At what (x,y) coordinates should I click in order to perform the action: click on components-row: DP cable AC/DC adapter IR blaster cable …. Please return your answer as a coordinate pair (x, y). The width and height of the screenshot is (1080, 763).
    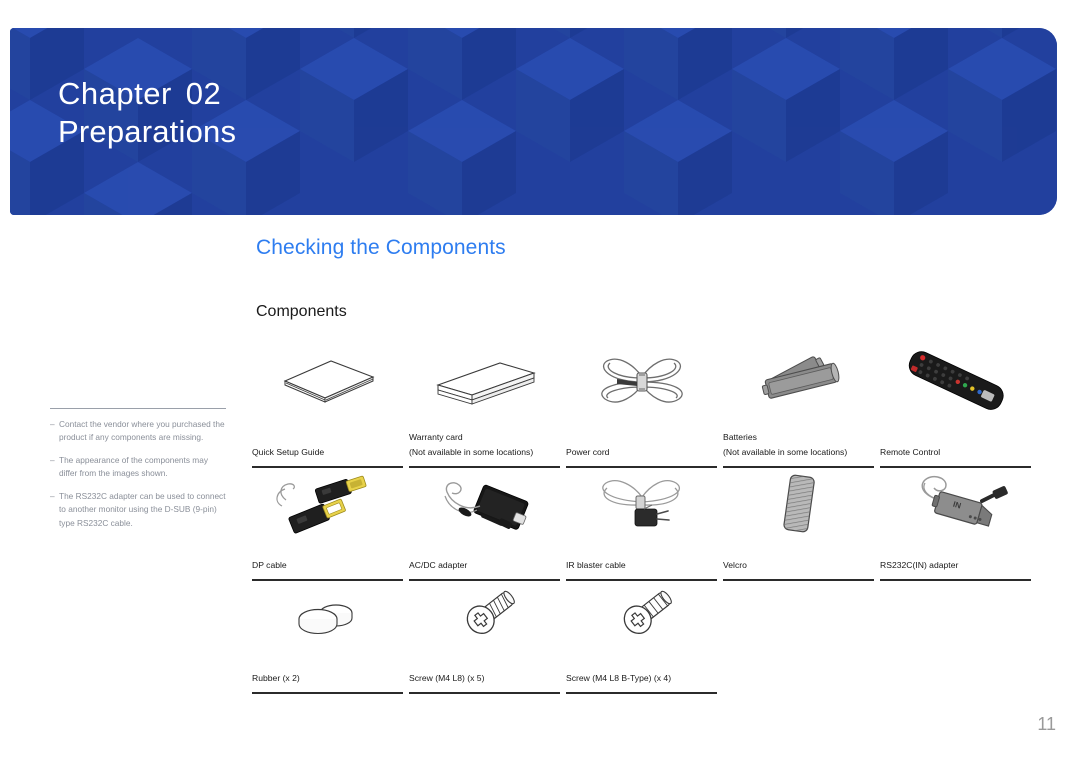
    Looking at the image, I should click on (643, 524).